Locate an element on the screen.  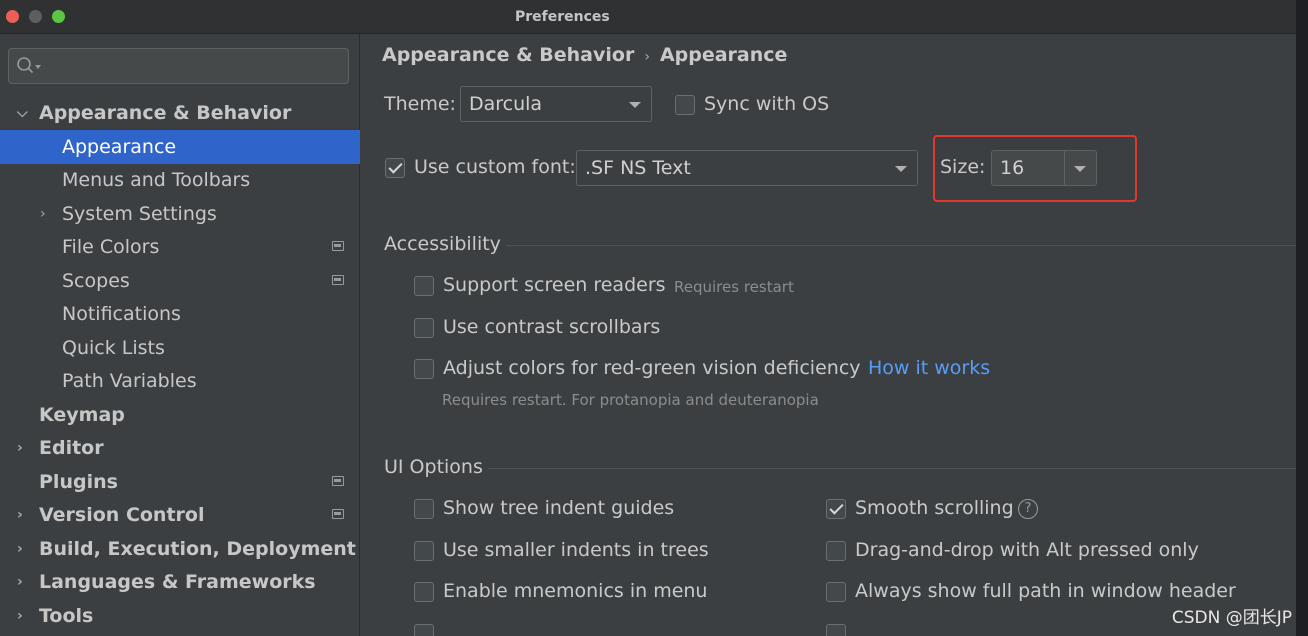
title-bar: Preferences is located at coordinates (648, 17).